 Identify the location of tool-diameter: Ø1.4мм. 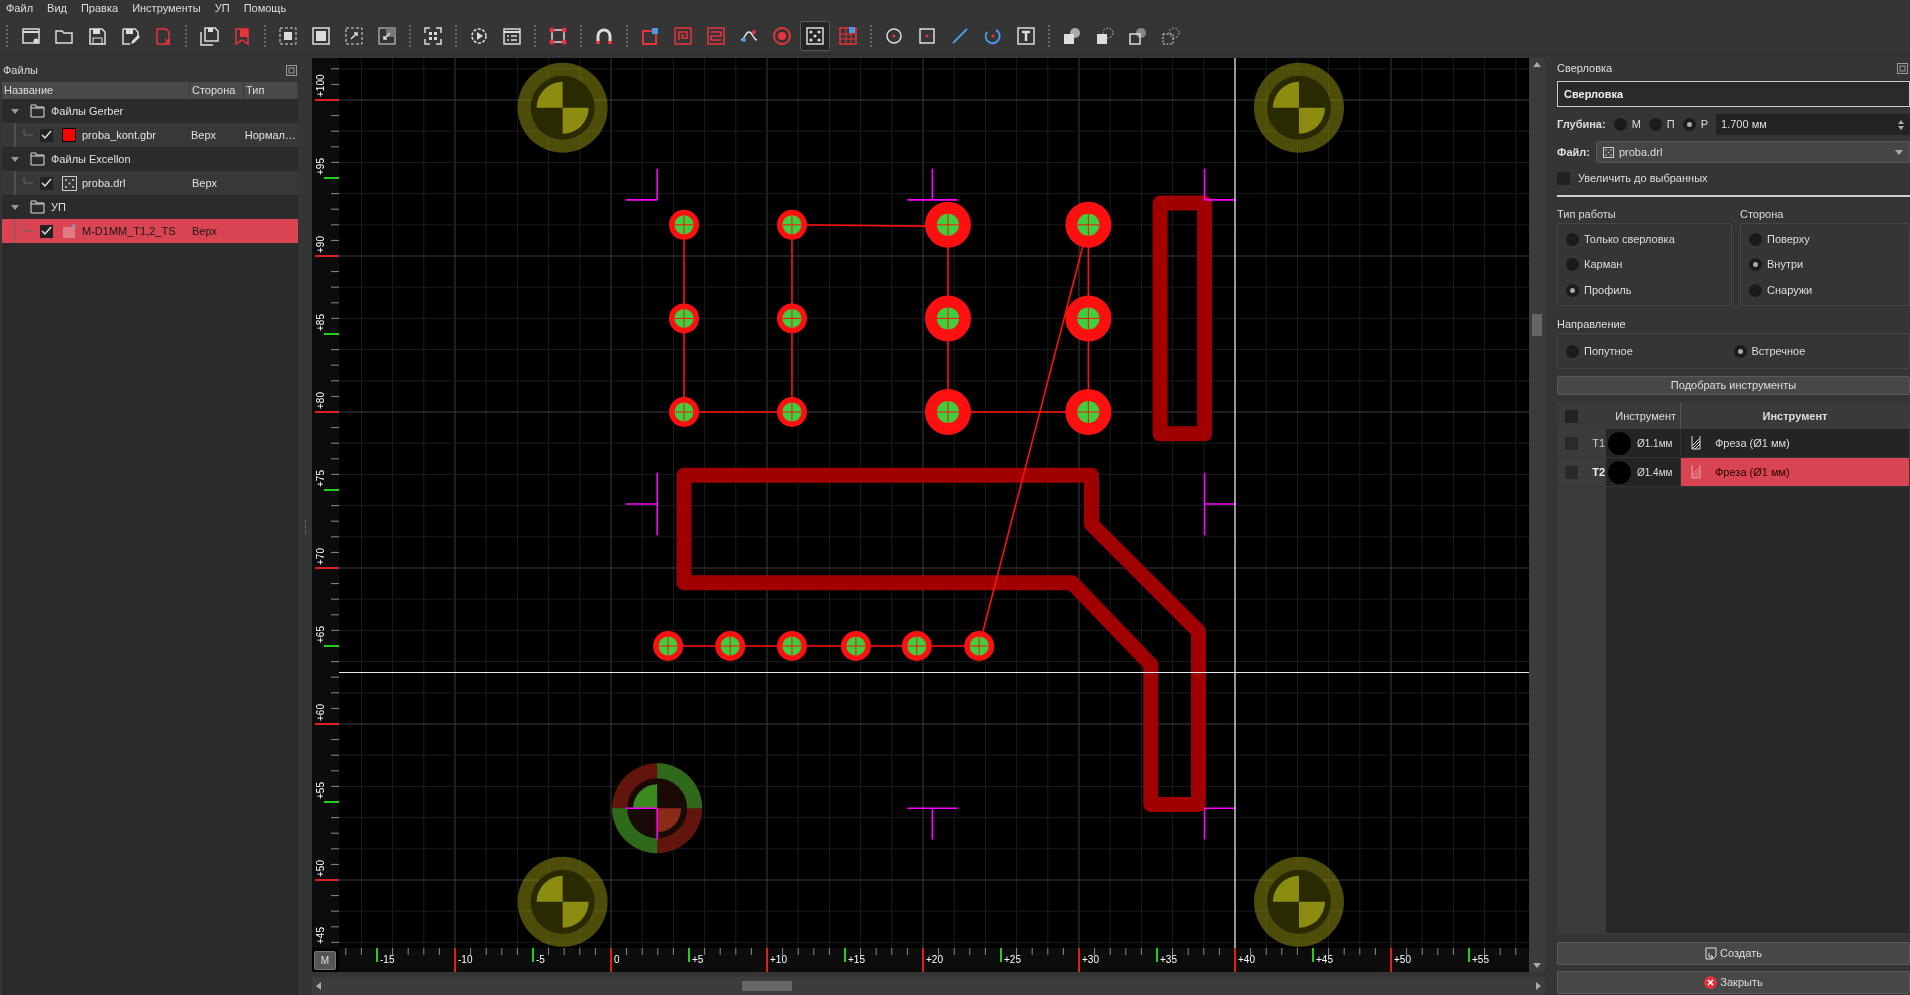
(1655, 472).